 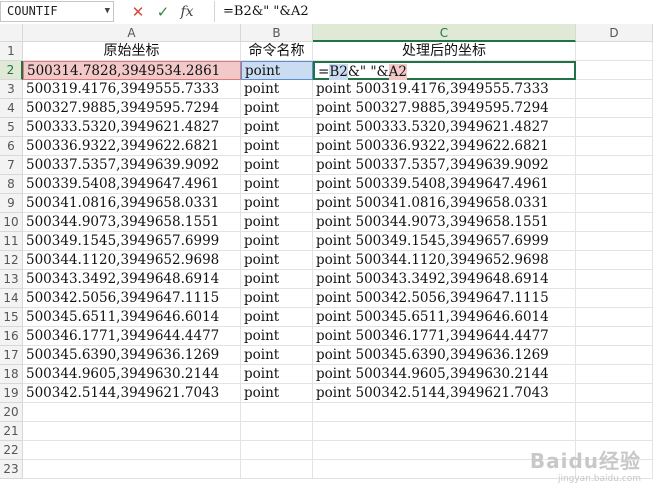 What do you see at coordinates (163, 12) in the screenshot?
I see `enter-icon: ✓` at bounding box center [163, 12].